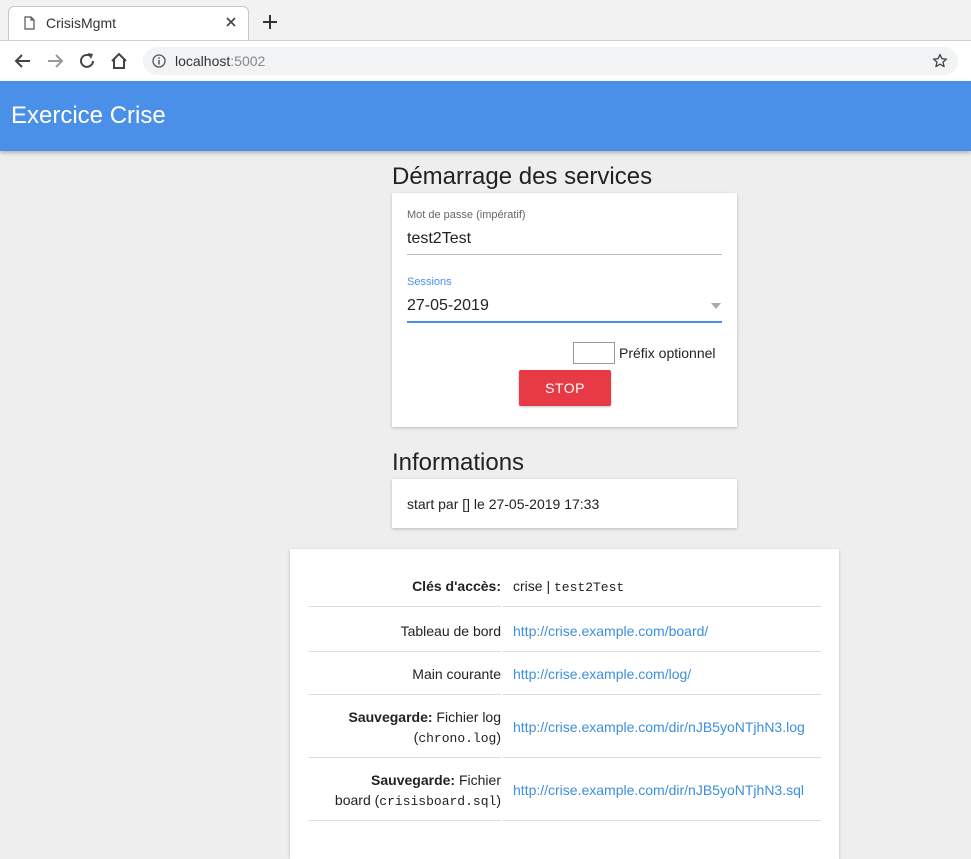 The height and width of the screenshot is (859, 971). What do you see at coordinates (456, 674) in the screenshot?
I see `log-label: Main courante` at bounding box center [456, 674].